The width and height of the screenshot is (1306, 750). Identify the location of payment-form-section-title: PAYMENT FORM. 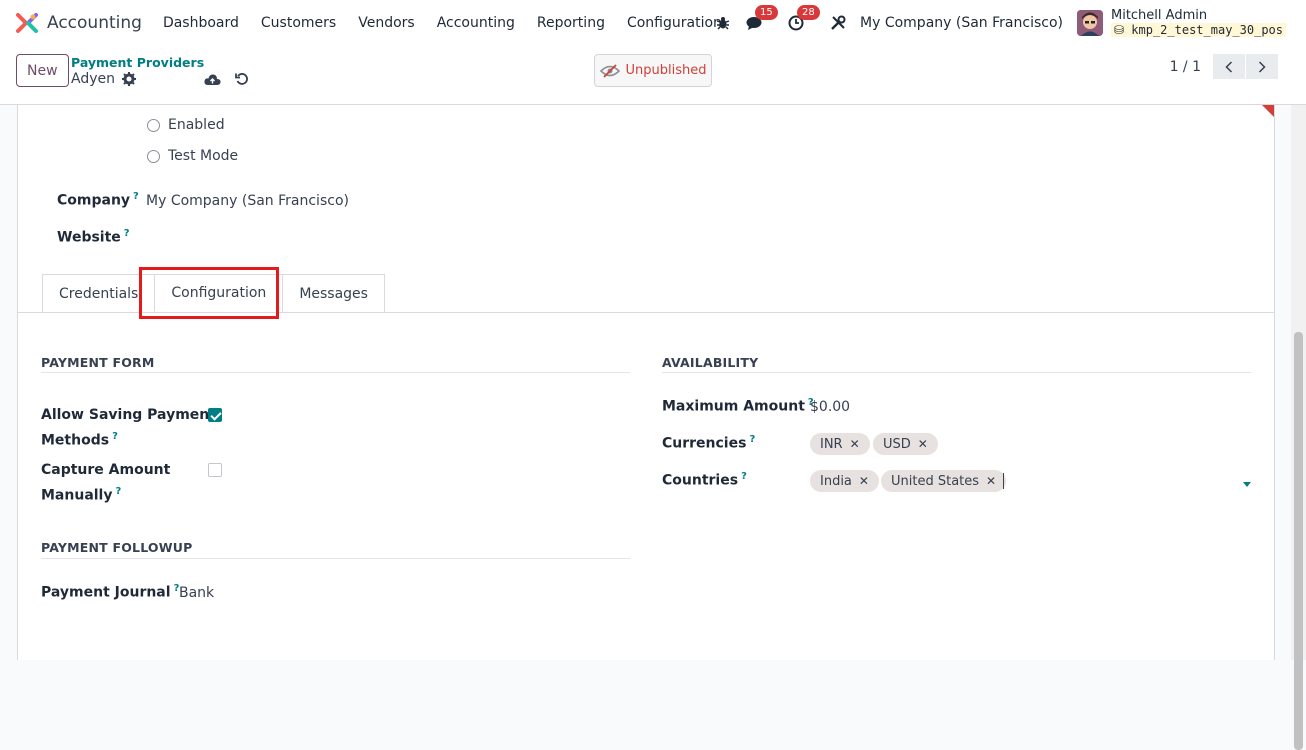
(98, 362).